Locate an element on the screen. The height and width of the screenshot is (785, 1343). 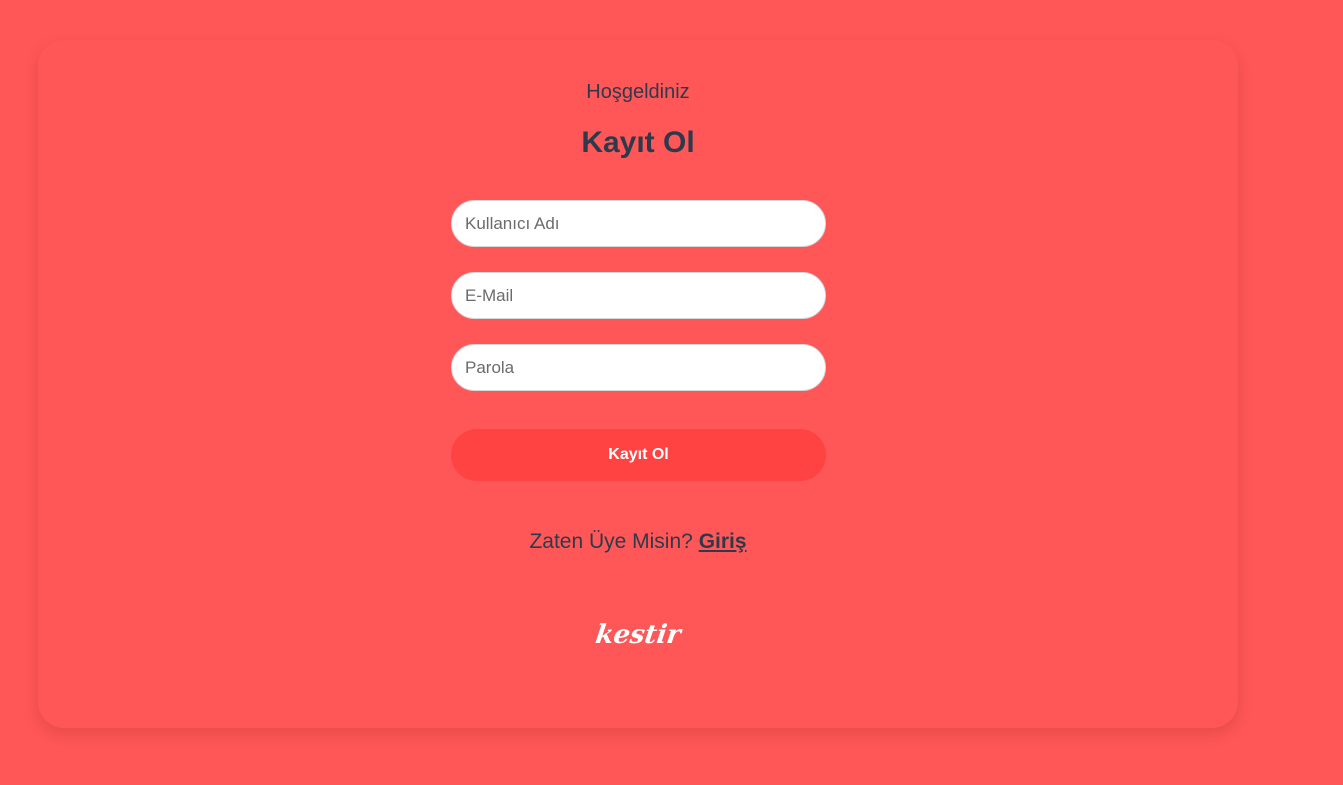
login-link: Giriş is located at coordinates (723, 541).